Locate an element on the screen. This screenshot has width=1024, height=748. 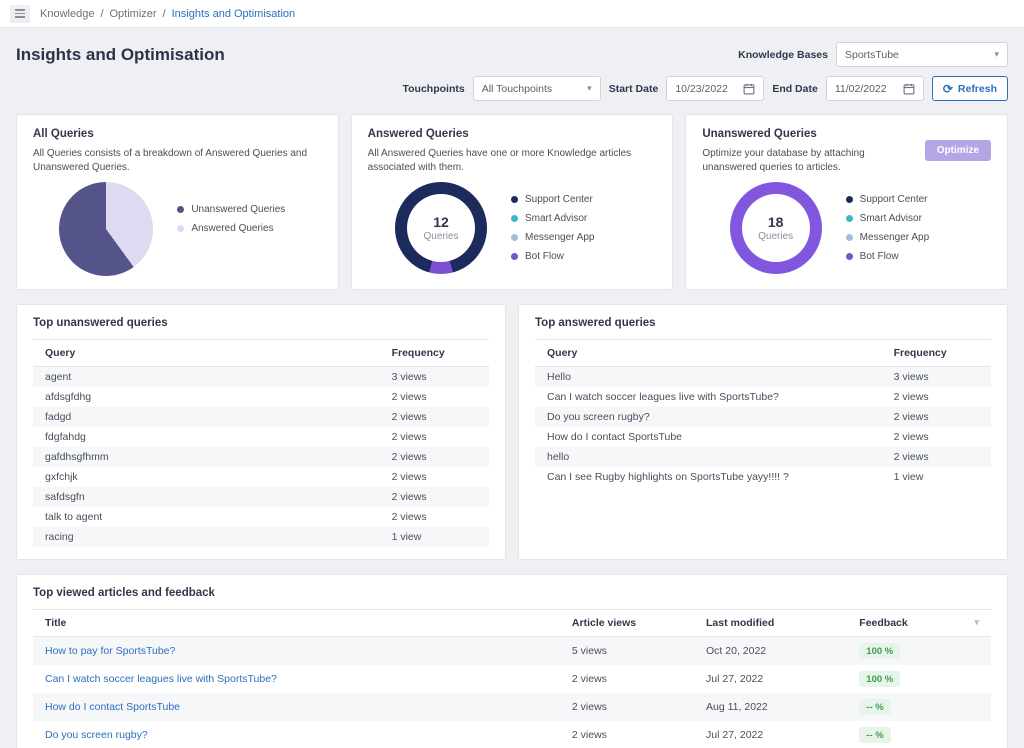
column-header-article-views: Article views is located at coordinates (627, 623).